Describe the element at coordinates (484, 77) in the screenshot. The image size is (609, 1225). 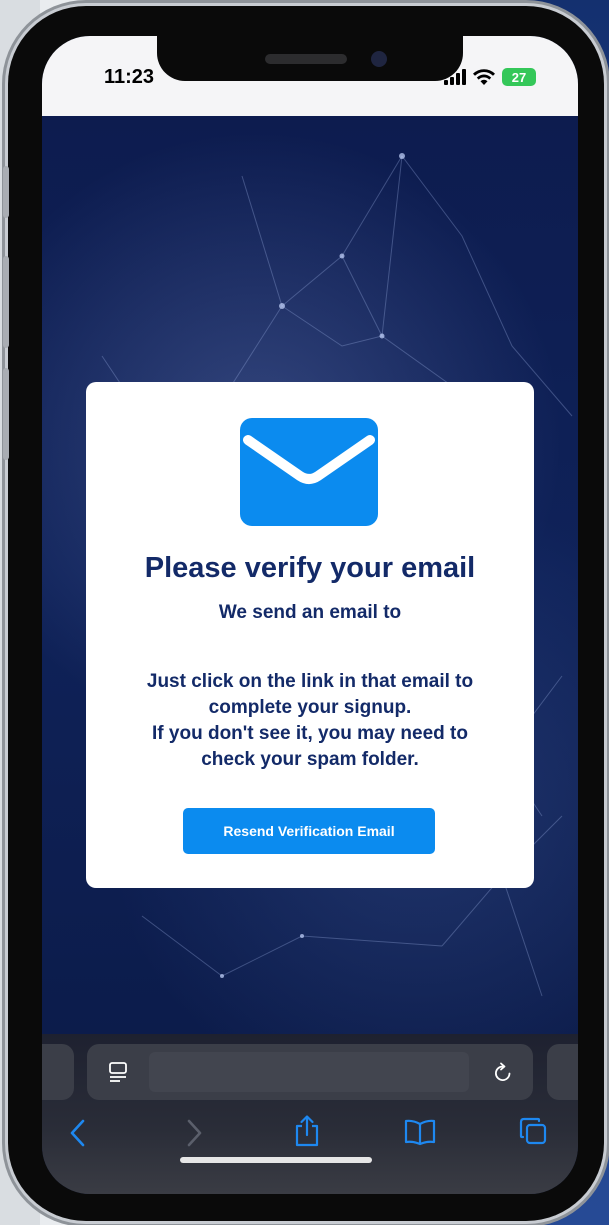
I see `wifi-icon` at that location.